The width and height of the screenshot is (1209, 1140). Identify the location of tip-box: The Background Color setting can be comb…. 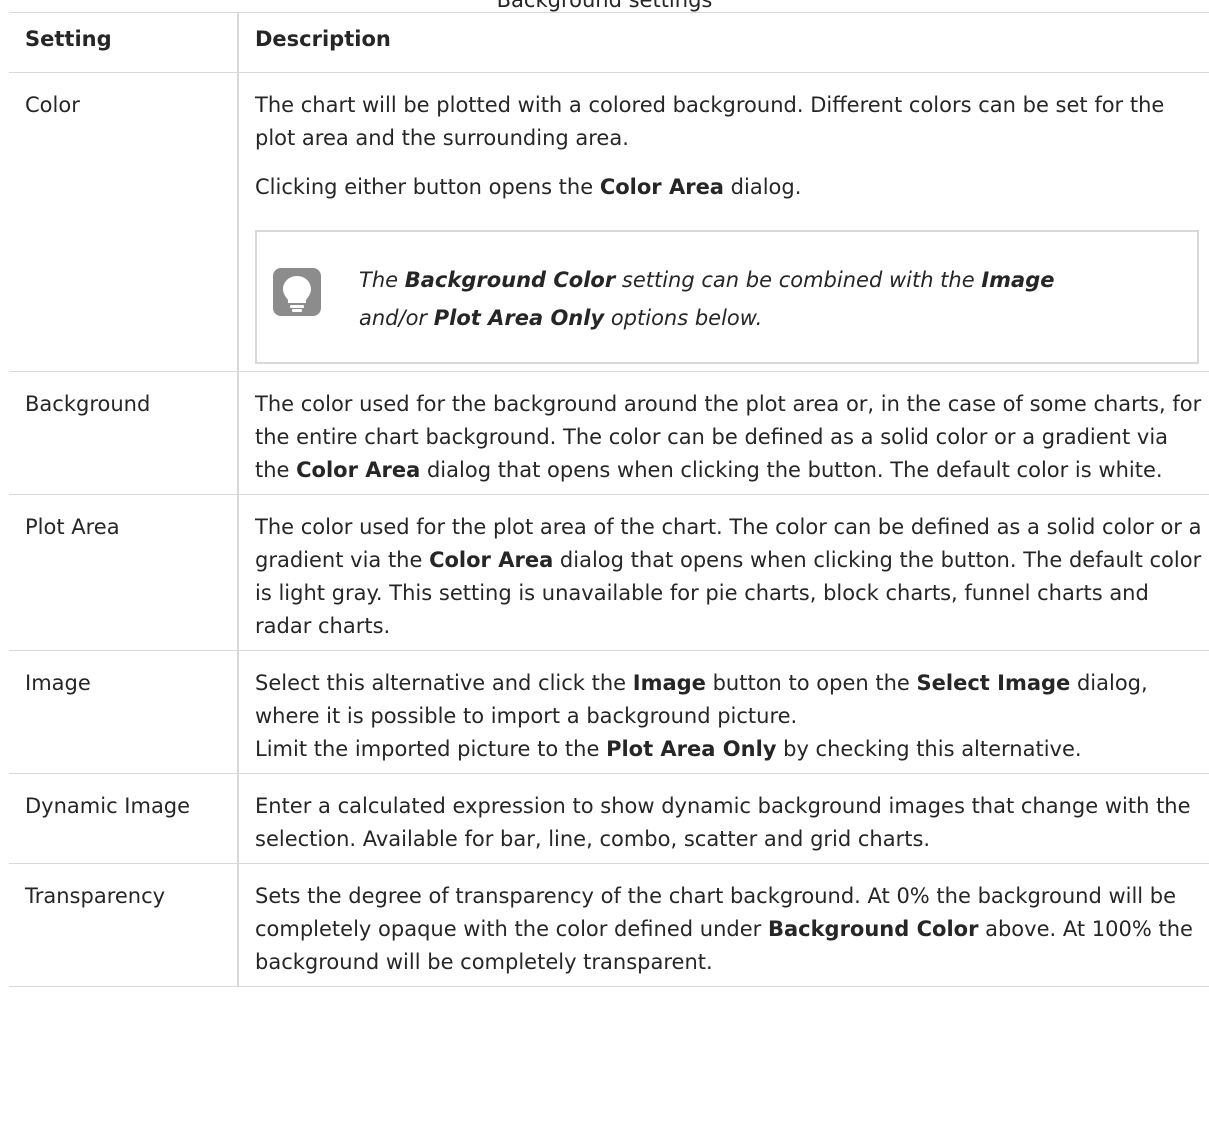
(727, 297).